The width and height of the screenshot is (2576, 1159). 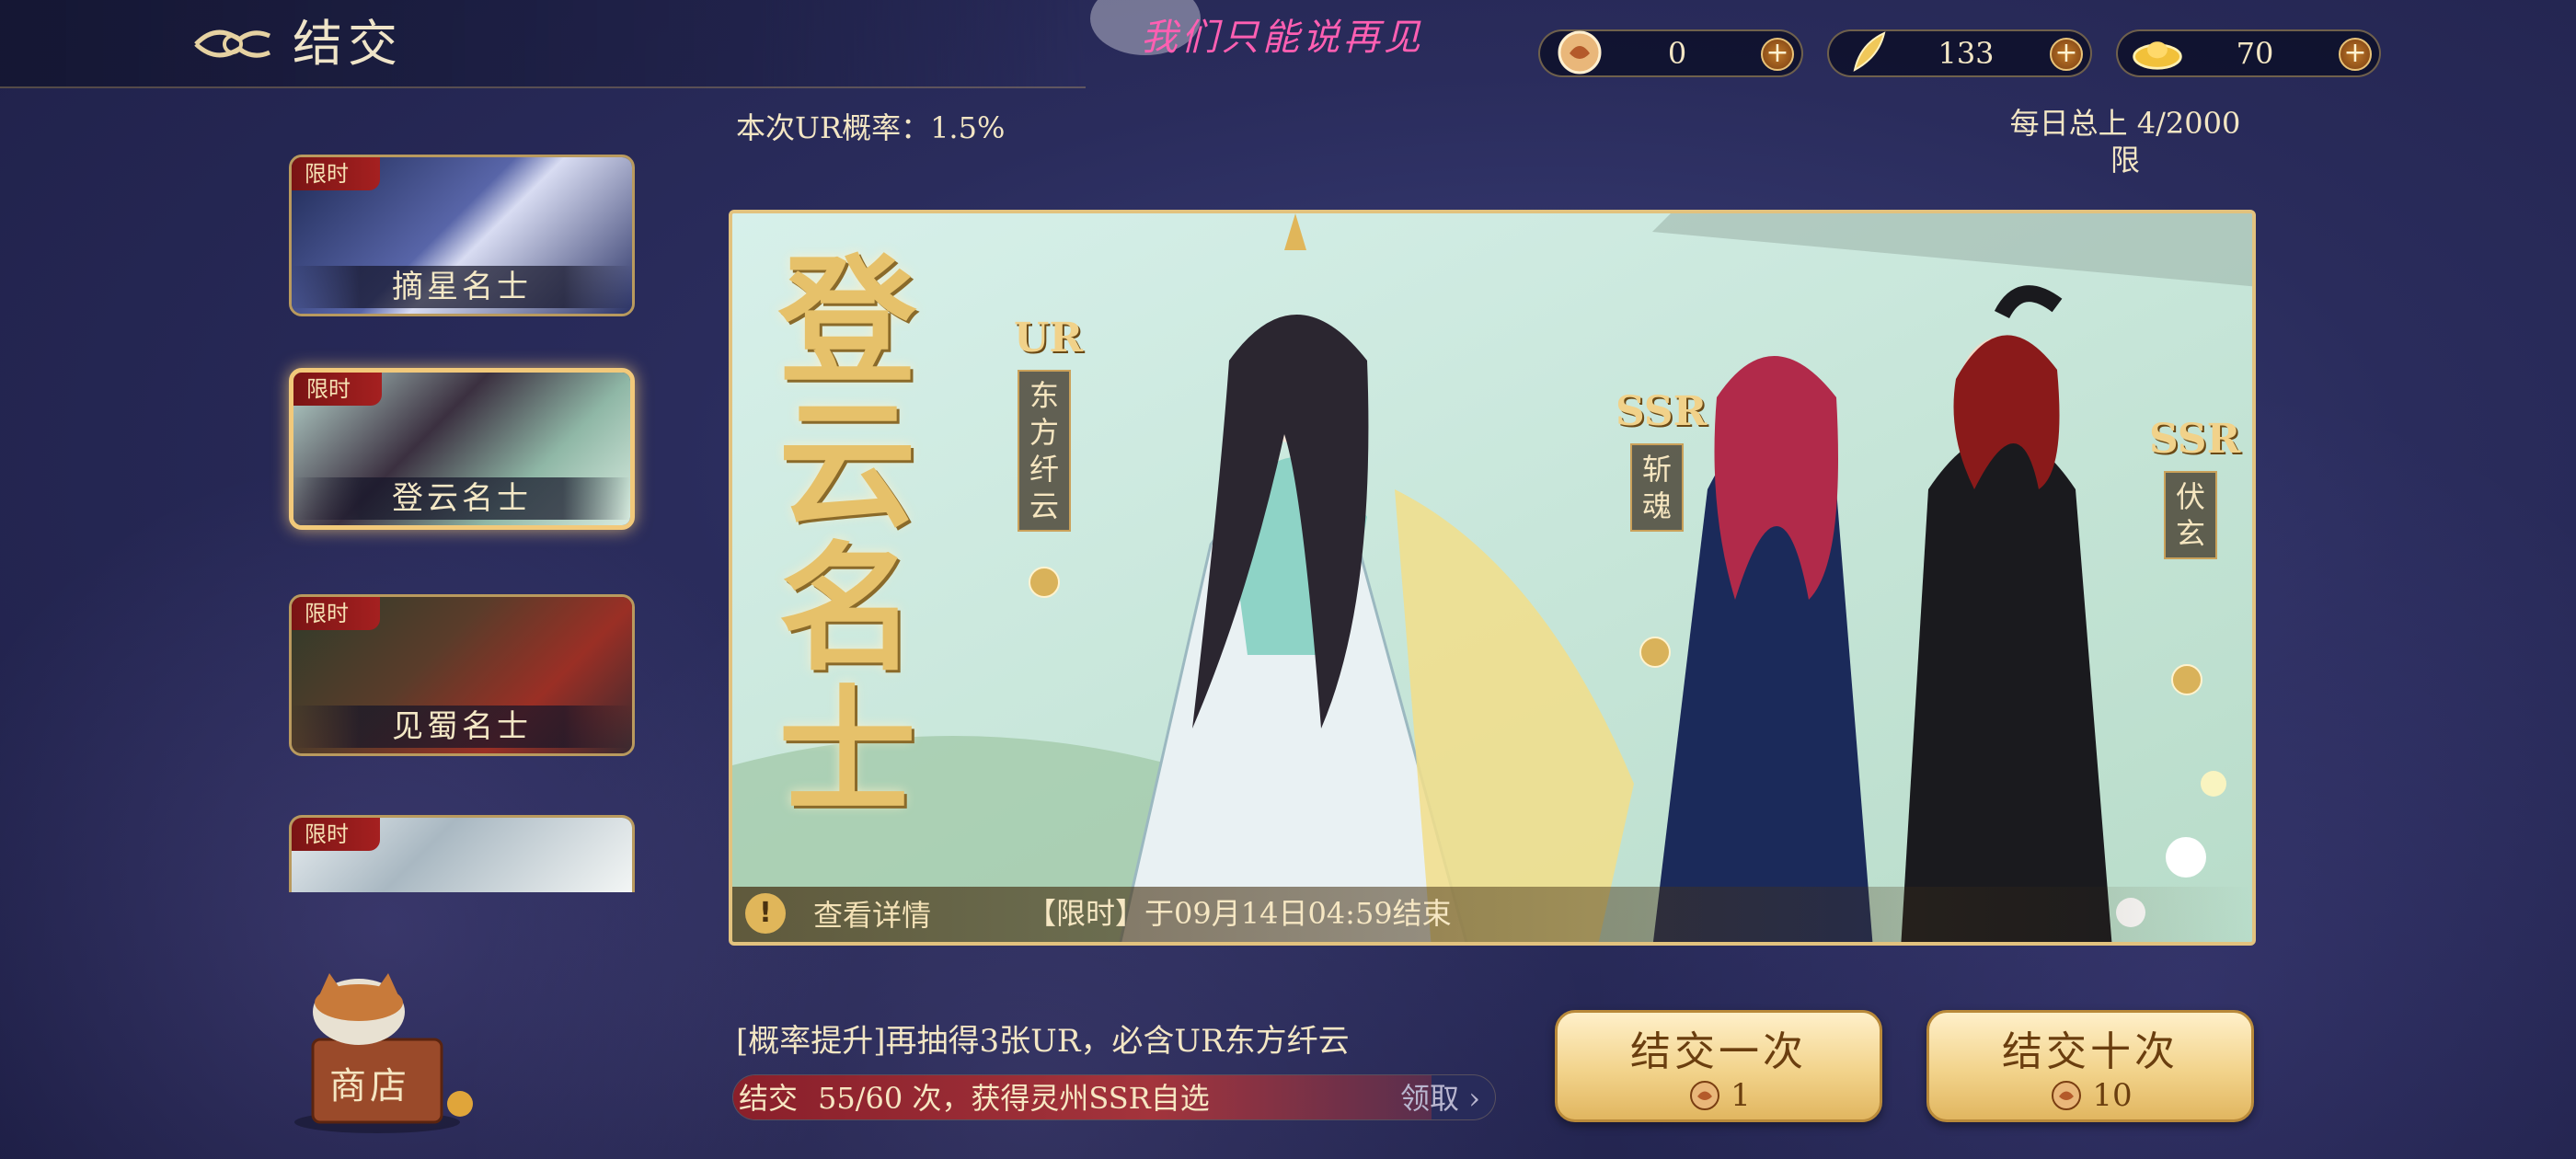 I want to click on event-card: 限时, so click(x=462, y=853).